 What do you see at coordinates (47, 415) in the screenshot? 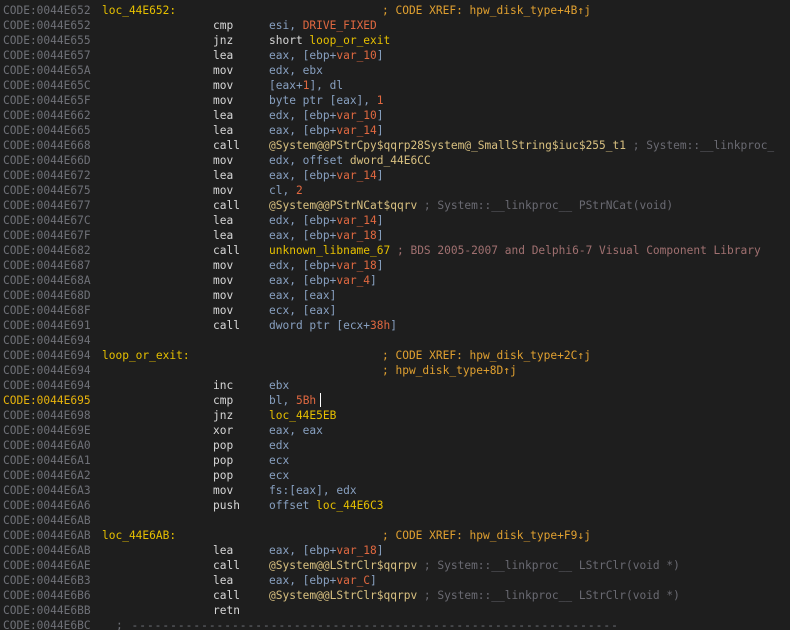
I see `line-address: CODE:0044E698` at bounding box center [47, 415].